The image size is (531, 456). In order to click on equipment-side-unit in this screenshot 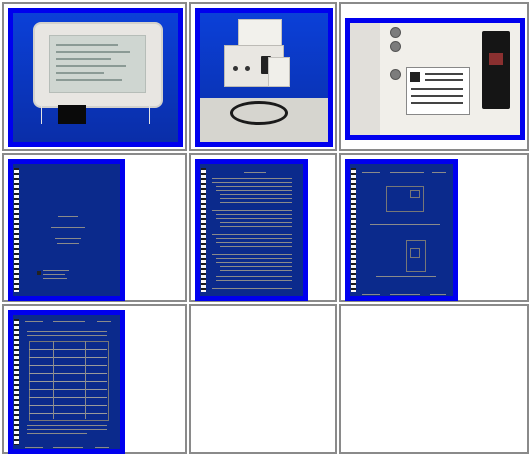, I will do `click(279, 72)`.